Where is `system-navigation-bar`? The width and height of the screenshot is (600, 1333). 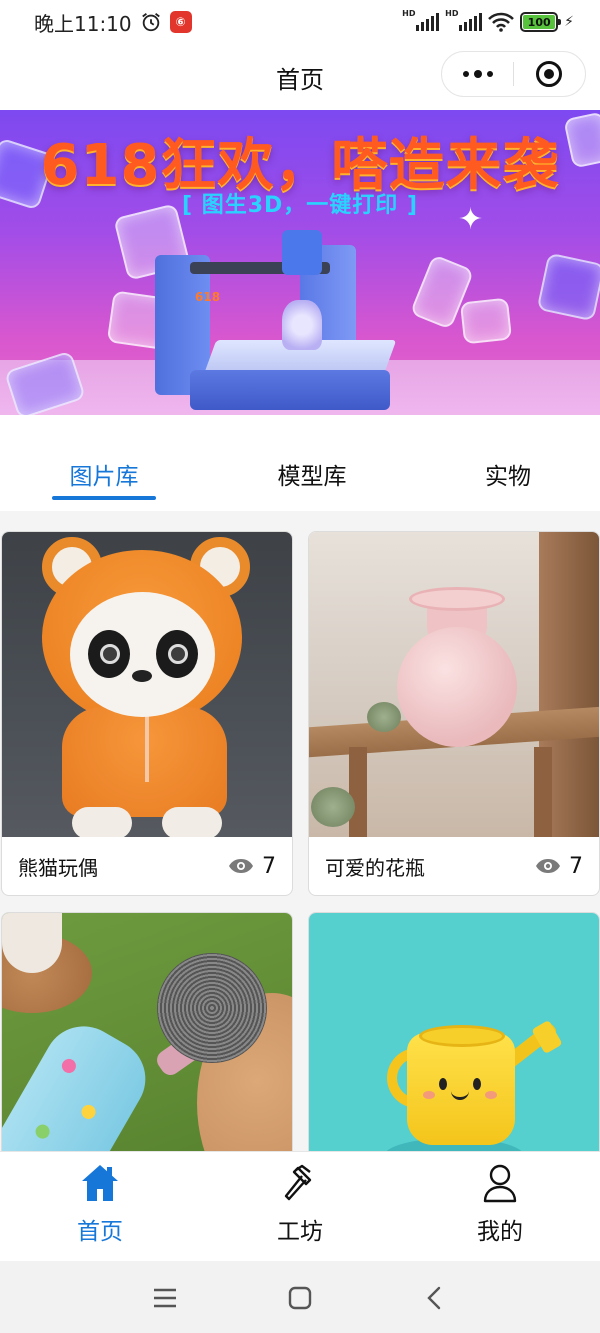
system-navigation-bar is located at coordinates (300, 1297).